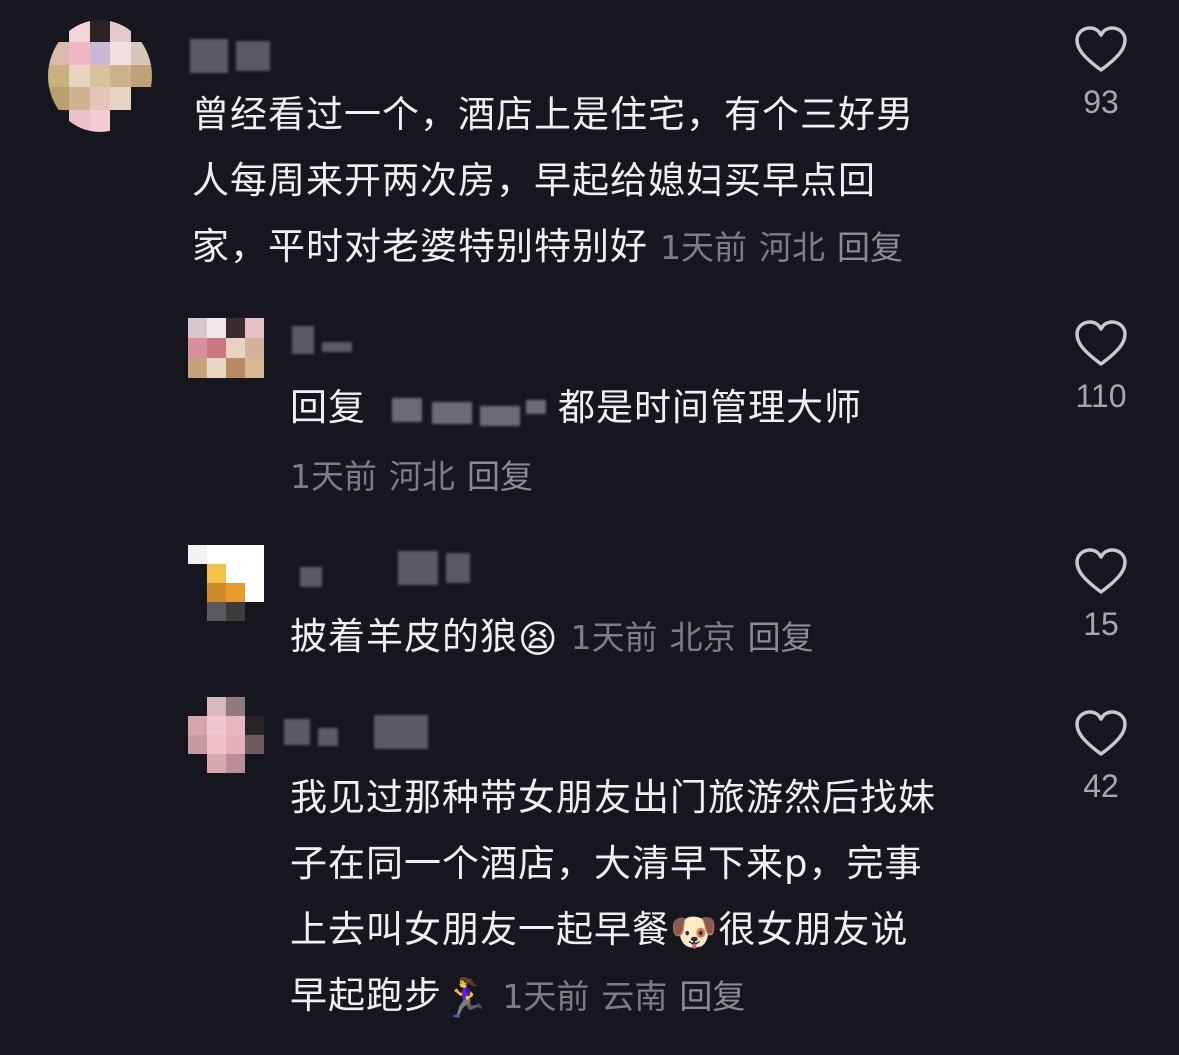 The height and width of the screenshot is (1055, 1179). I want to click on comment-meta-line: 1天前 河北 回复, so click(411, 476).